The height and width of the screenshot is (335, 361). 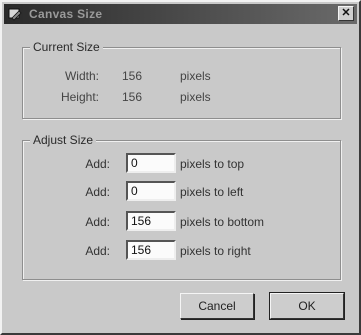 I want to click on height-unit: pixels, so click(x=195, y=97).